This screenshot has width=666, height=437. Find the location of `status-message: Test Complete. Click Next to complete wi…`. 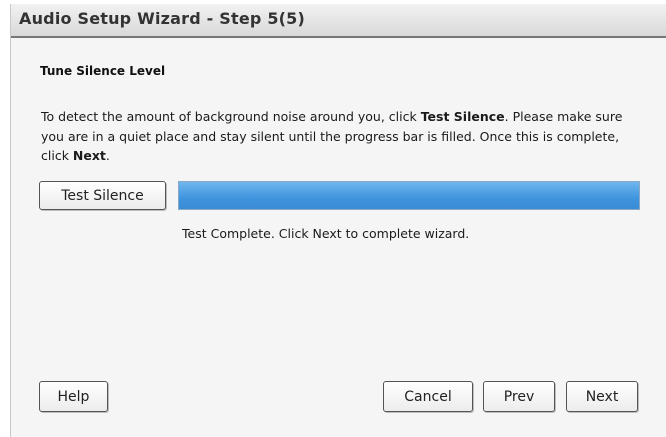

status-message: Test Complete. Click Next to complete wi… is located at coordinates (326, 233).